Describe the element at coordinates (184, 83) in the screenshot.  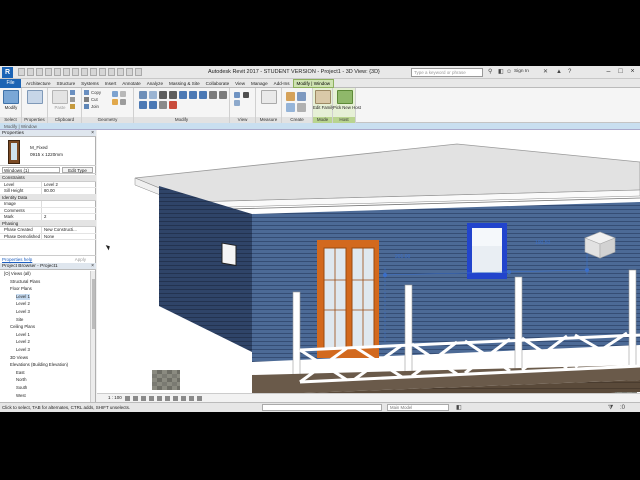
I see `tab-massing-site: Massing & Site` at that location.